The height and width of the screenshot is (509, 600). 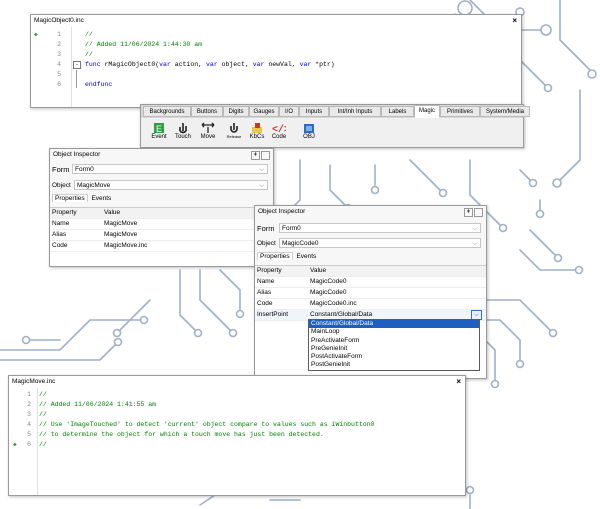 What do you see at coordinates (427, 111) in the screenshot?
I see `palette-tab: Magic` at bounding box center [427, 111].